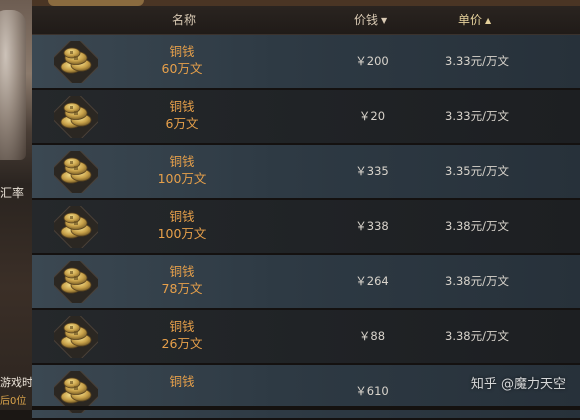 This screenshot has width=580, height=420. I want to click on character-artwork, so click(13, 85).